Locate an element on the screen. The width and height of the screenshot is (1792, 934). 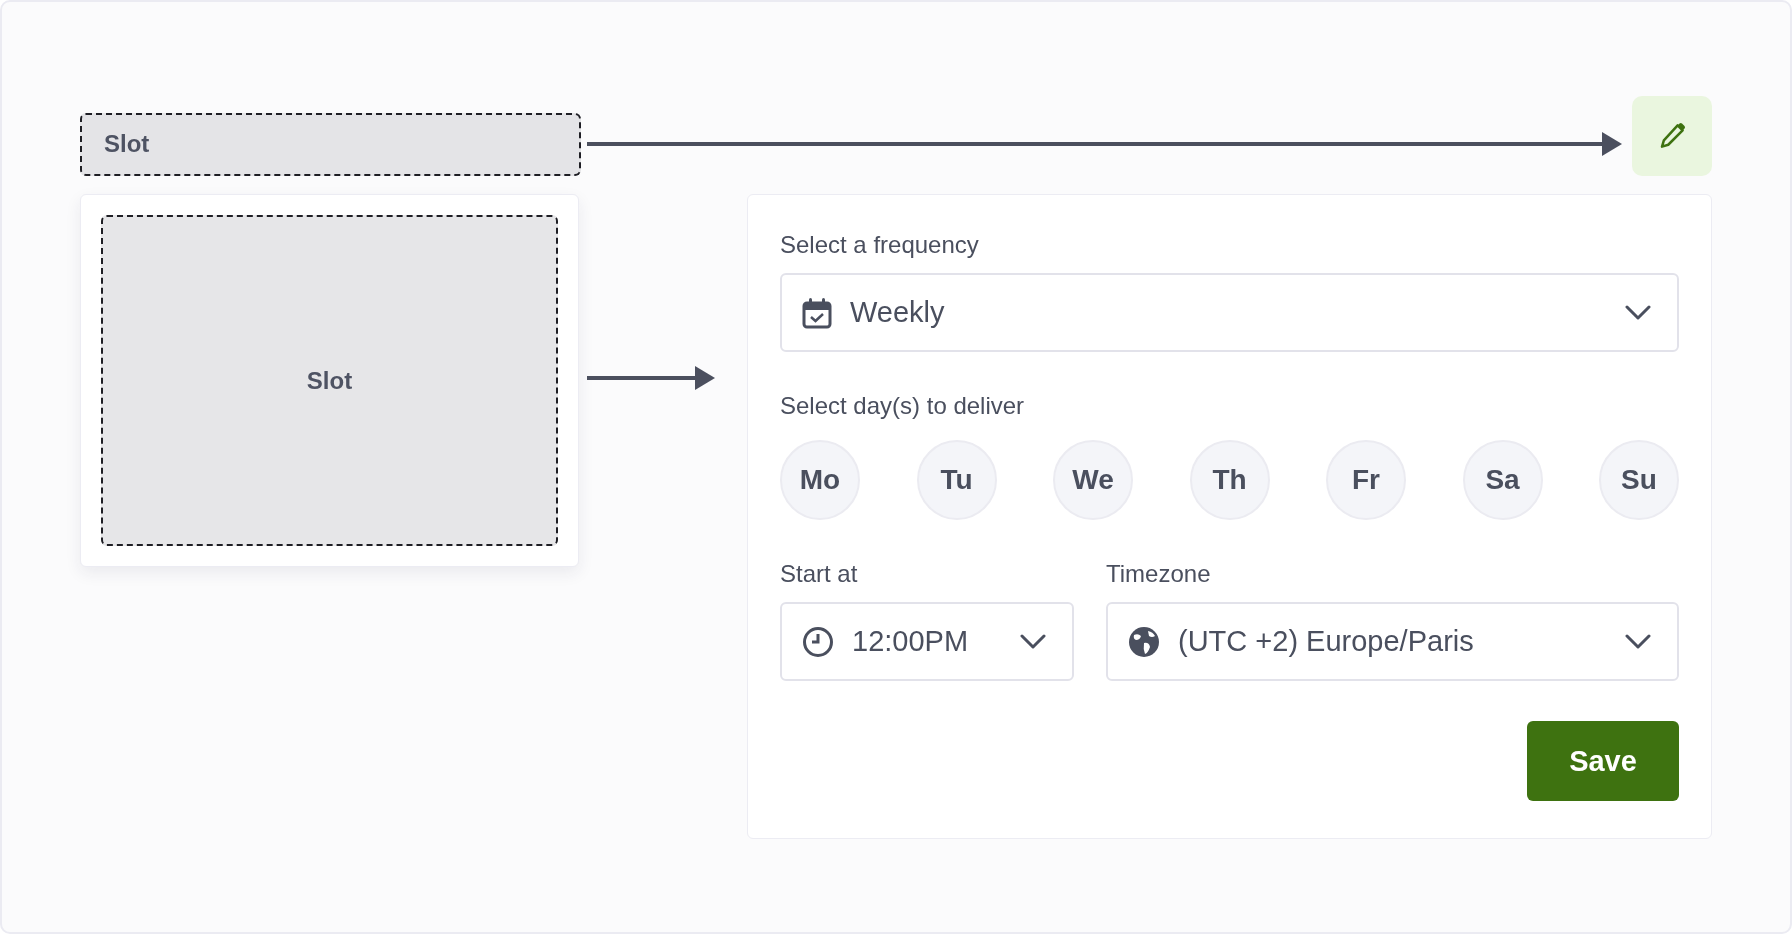
calendar-icon is located at coordinates (817, 312).